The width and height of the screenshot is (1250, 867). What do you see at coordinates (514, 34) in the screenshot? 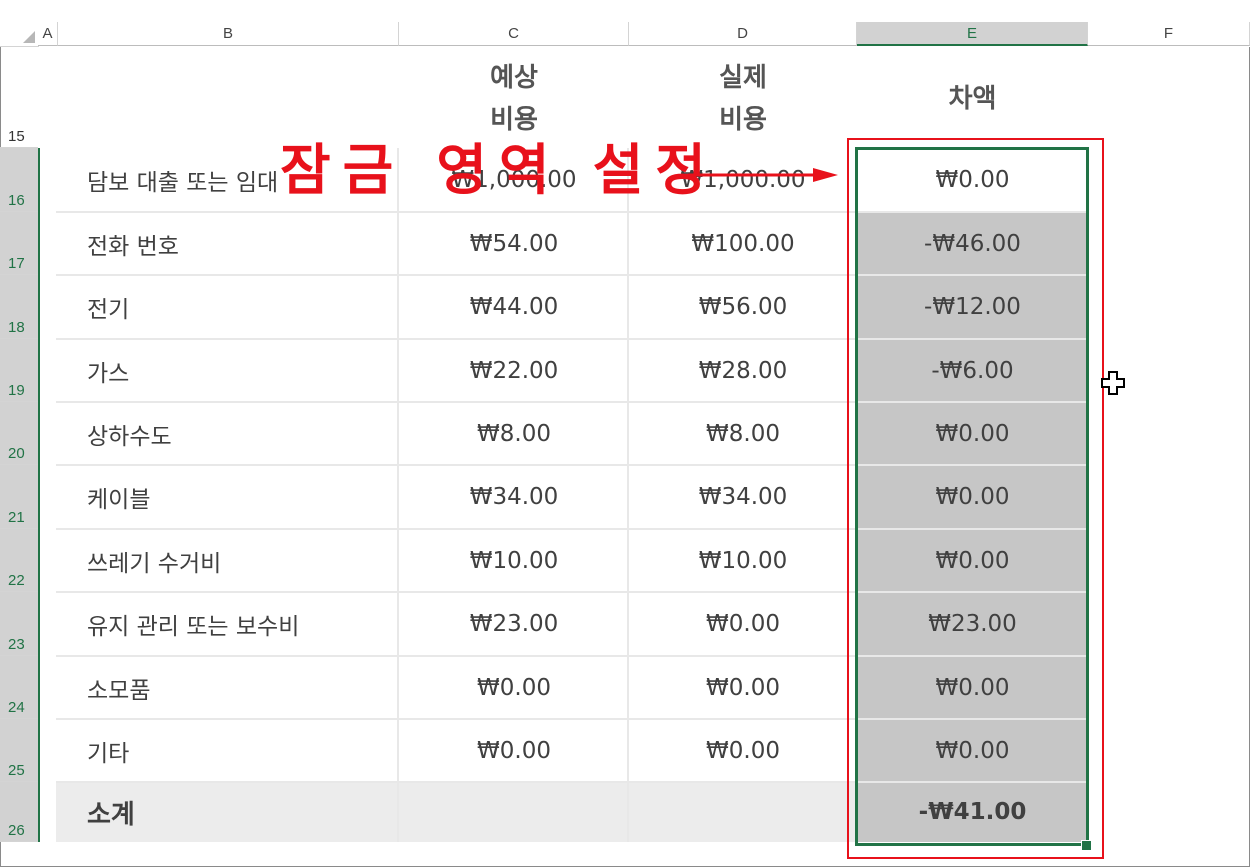
I see `column-header-c: C` at bounding box center [514, 34].